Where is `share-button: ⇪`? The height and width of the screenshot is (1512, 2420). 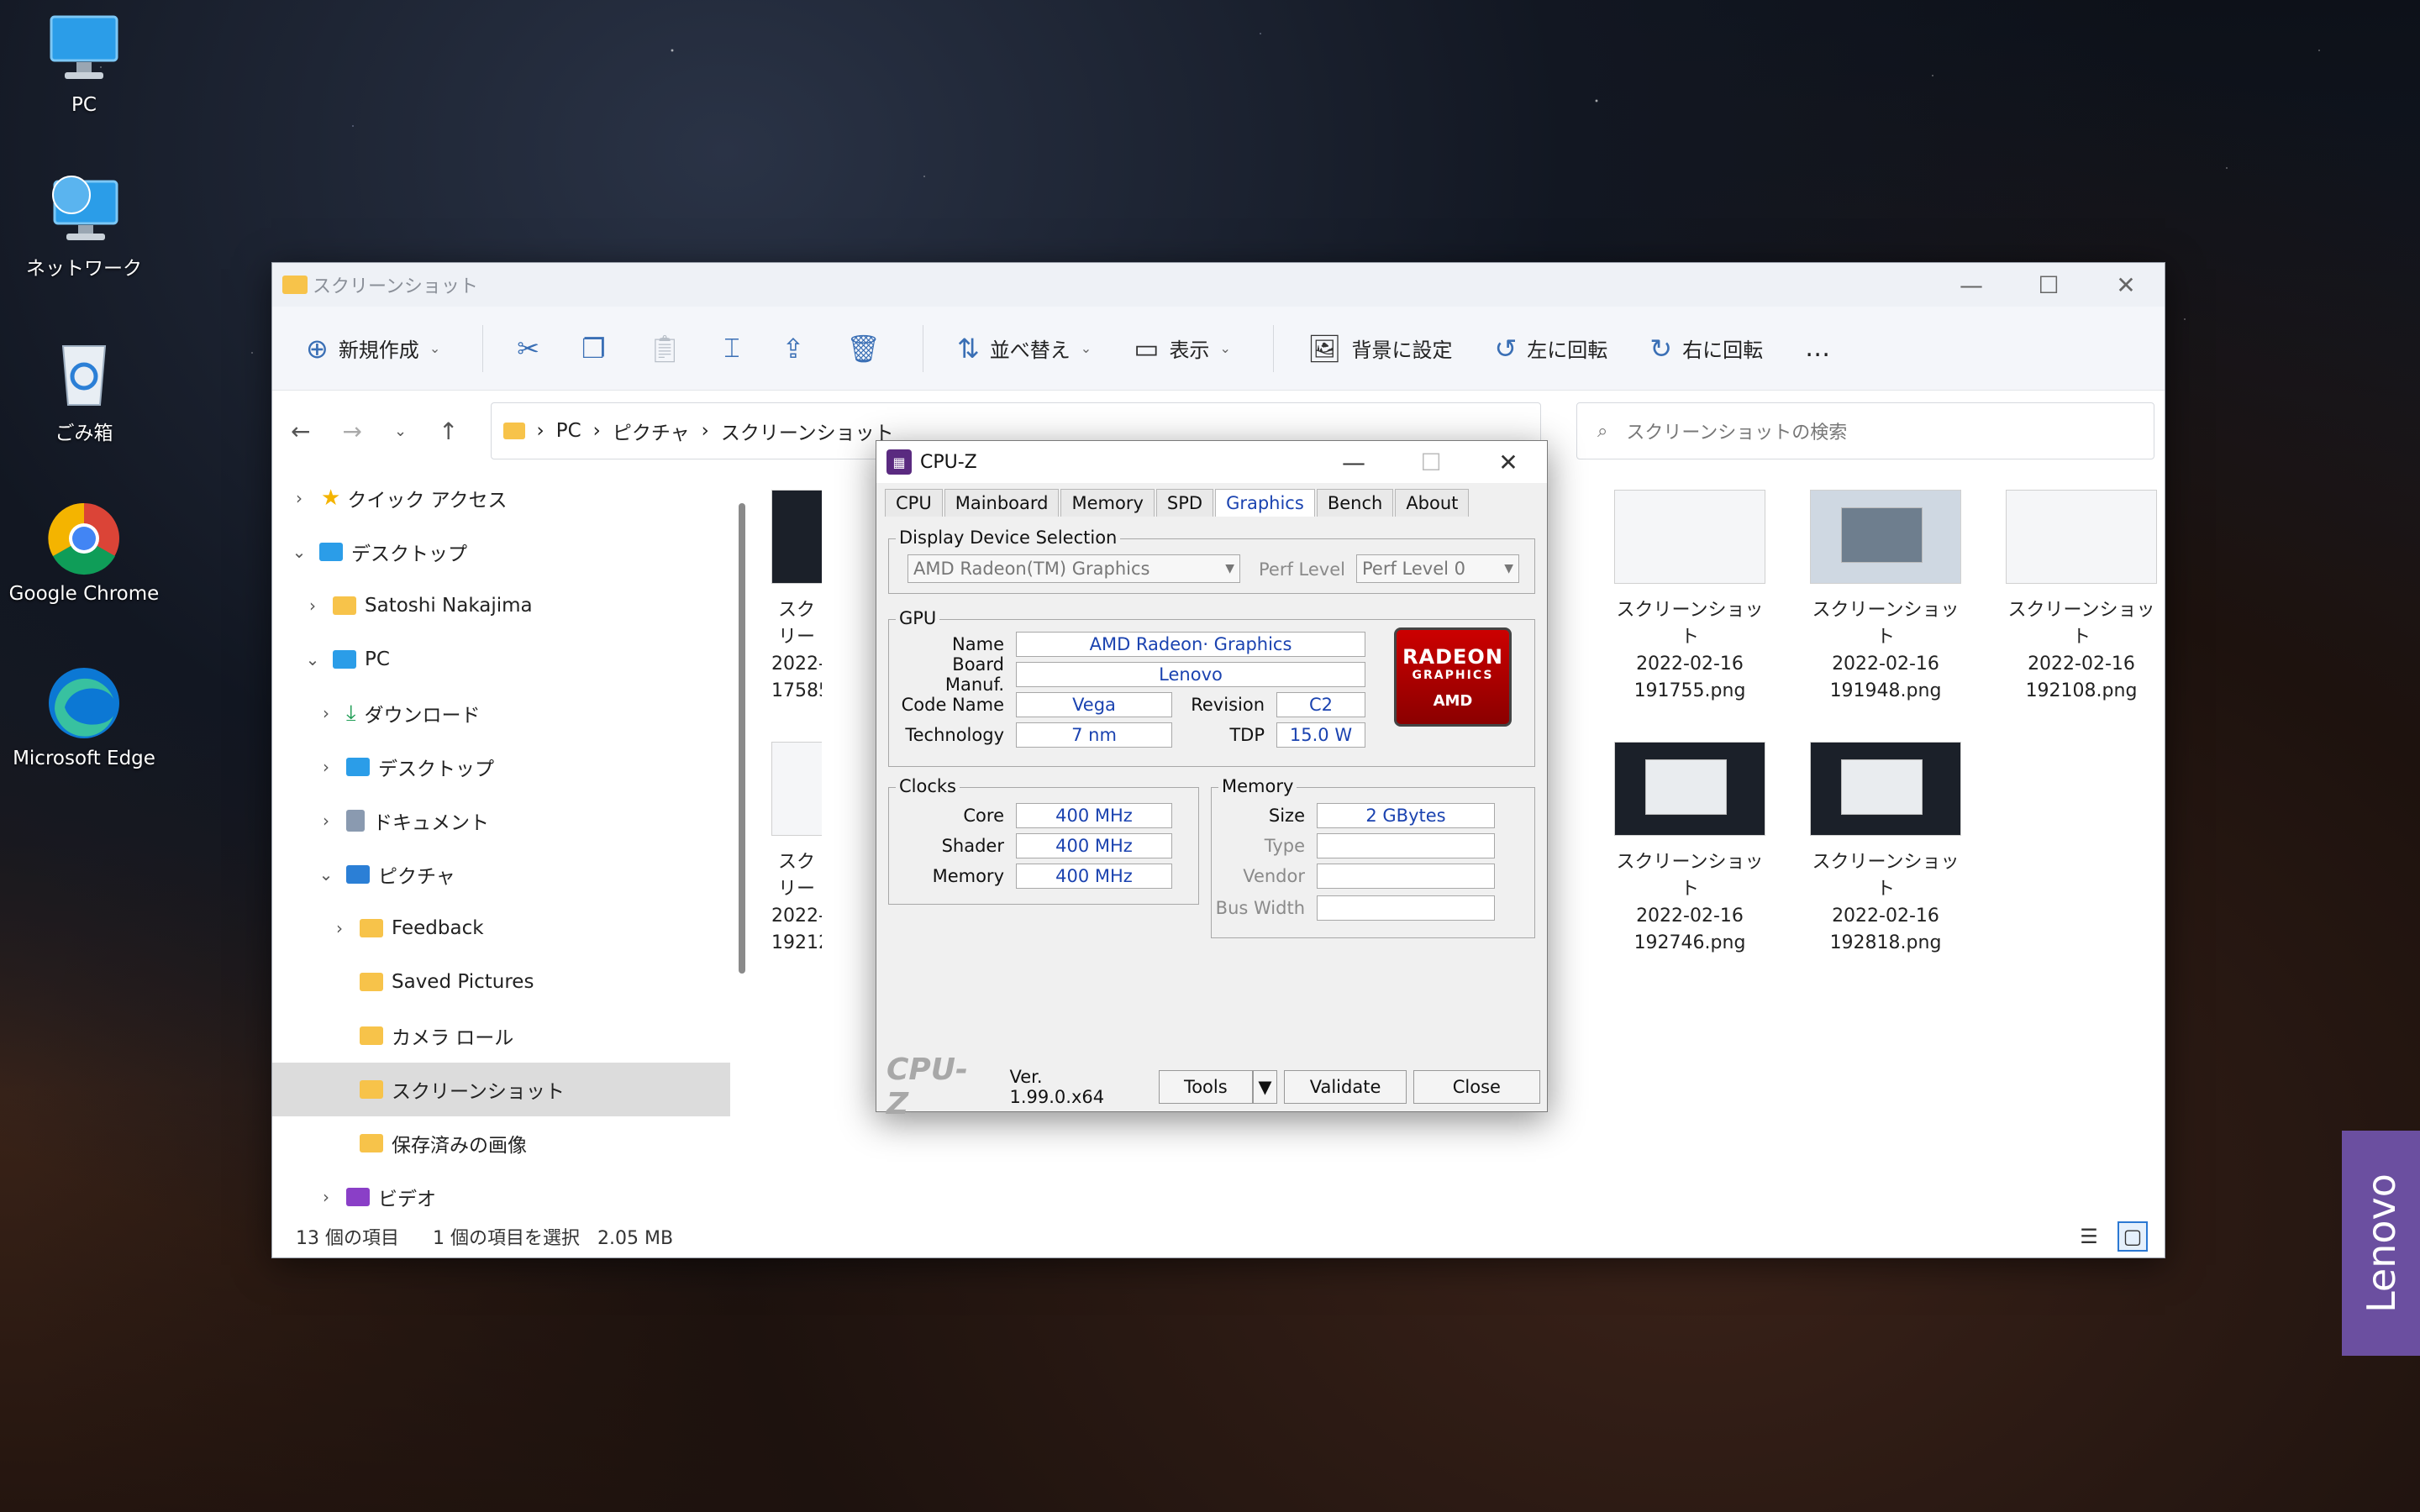
share-button: ⇪ is located at coordinates (794, 349).